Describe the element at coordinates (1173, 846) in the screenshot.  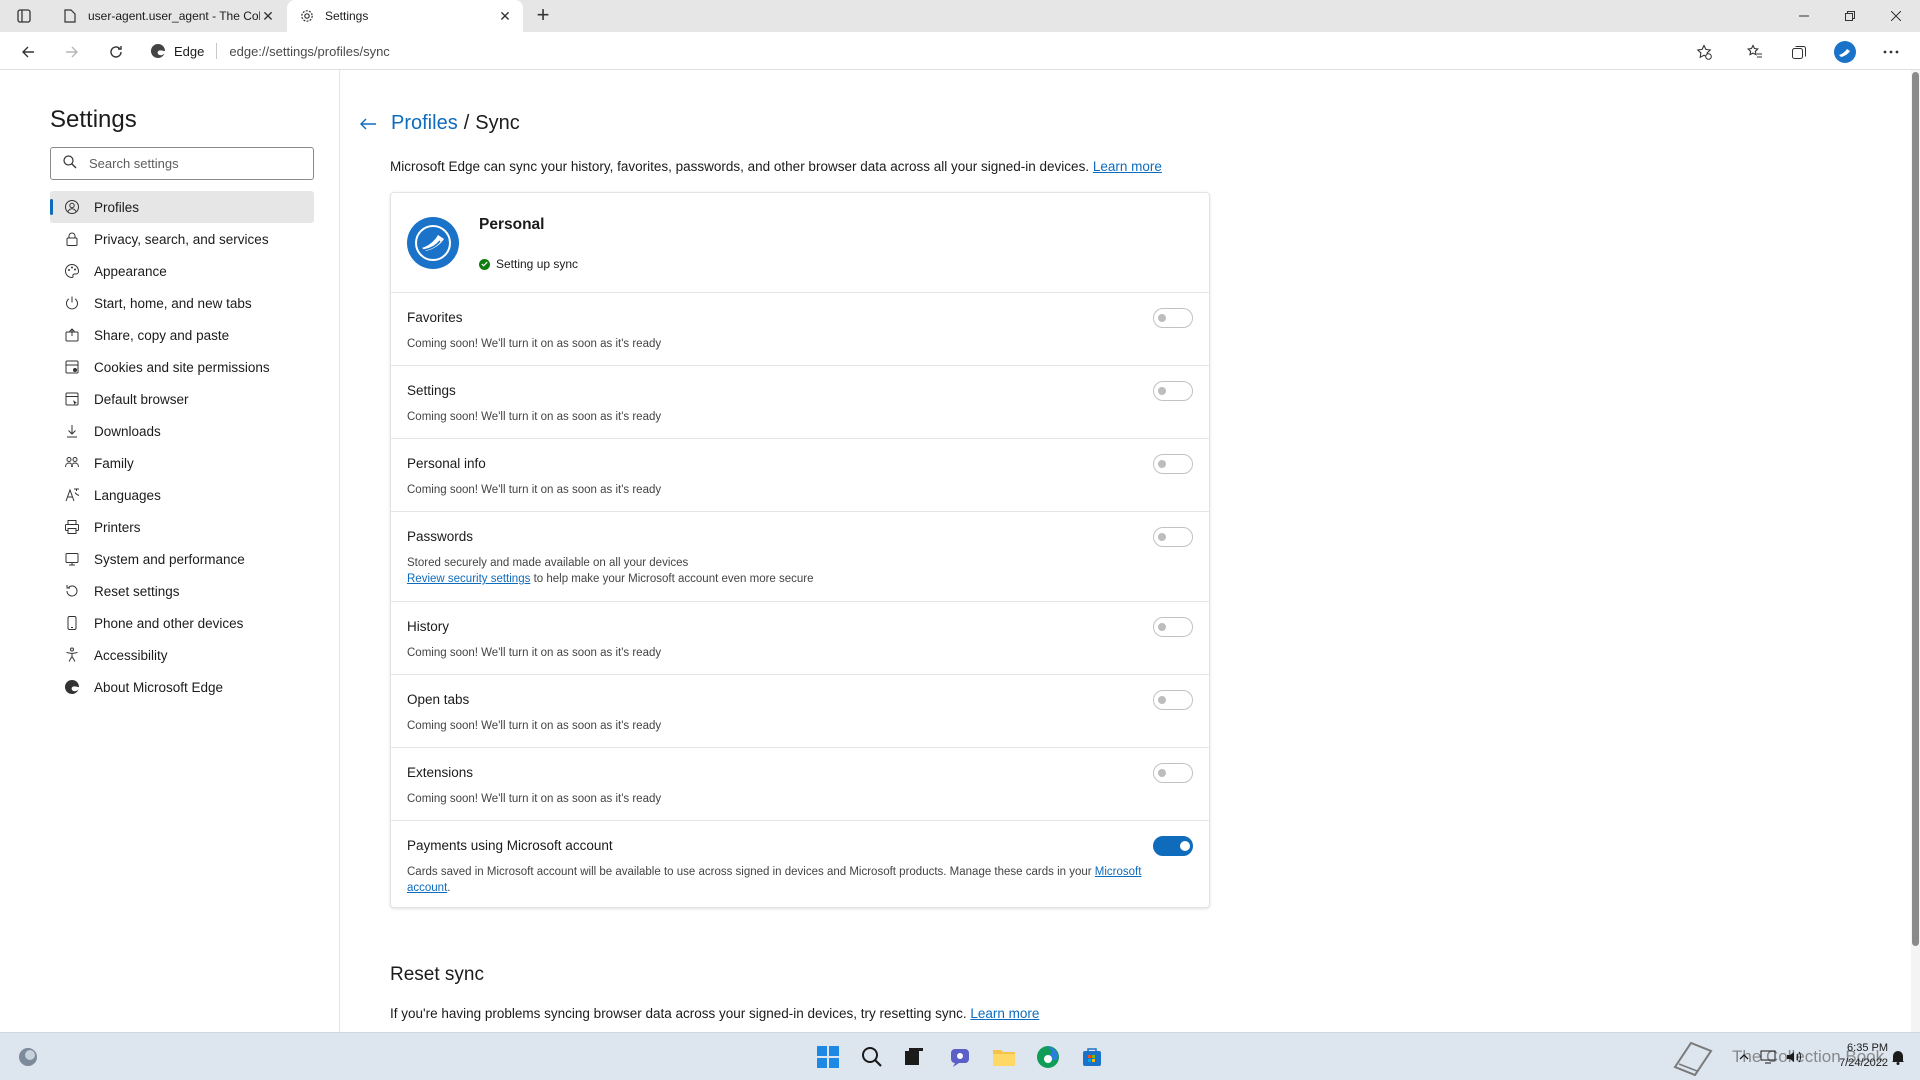
I see `payments-toggle` at that location.